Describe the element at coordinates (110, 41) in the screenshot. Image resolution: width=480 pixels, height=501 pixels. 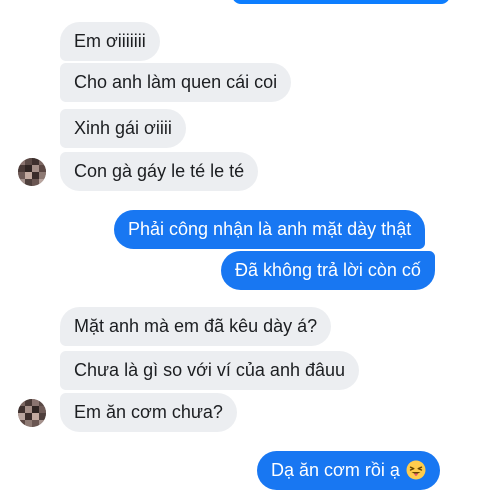
I see `incoming-message: Em ơiiiiiii` at that location.